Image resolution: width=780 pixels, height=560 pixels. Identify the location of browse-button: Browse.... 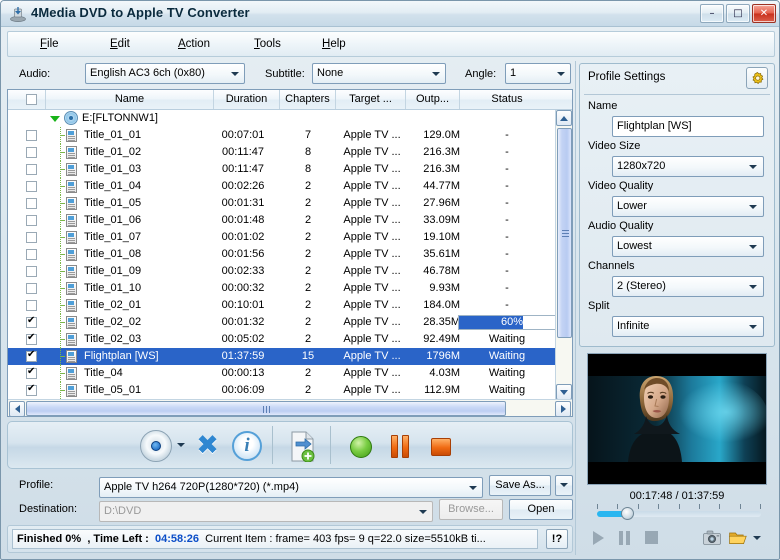
(471, 509).